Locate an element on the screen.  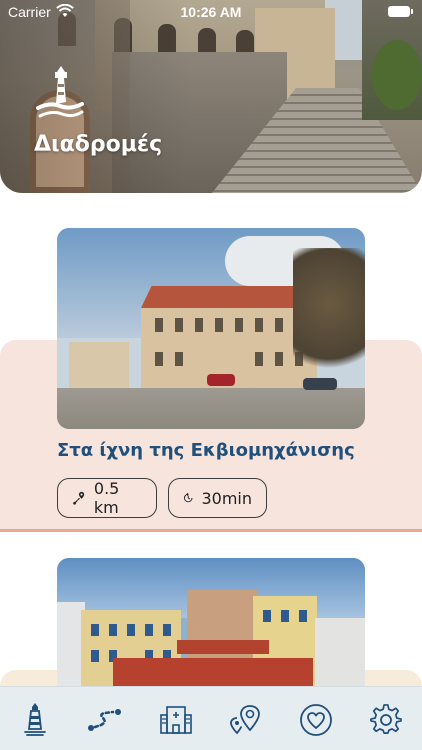
route-distance-icon is located at coordinates (79, 498).